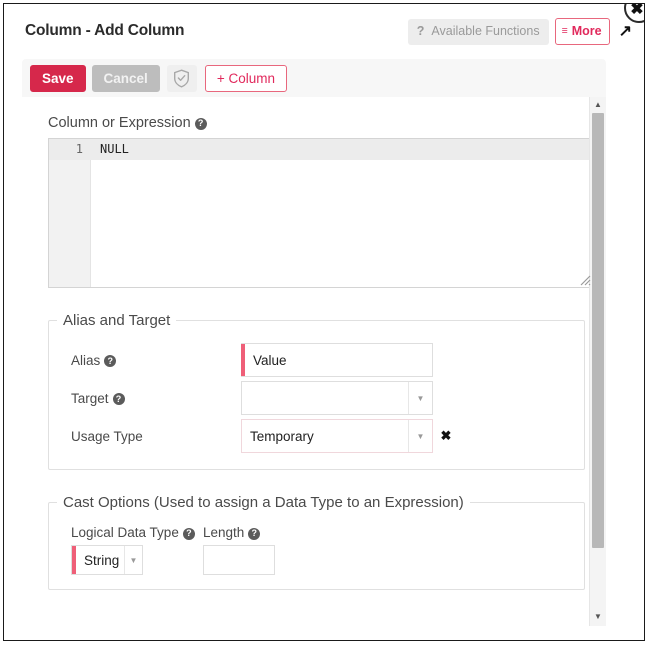 This screenshot has height=646, width=650. I want to click on alias-input-value: Value, so click(270, 360).